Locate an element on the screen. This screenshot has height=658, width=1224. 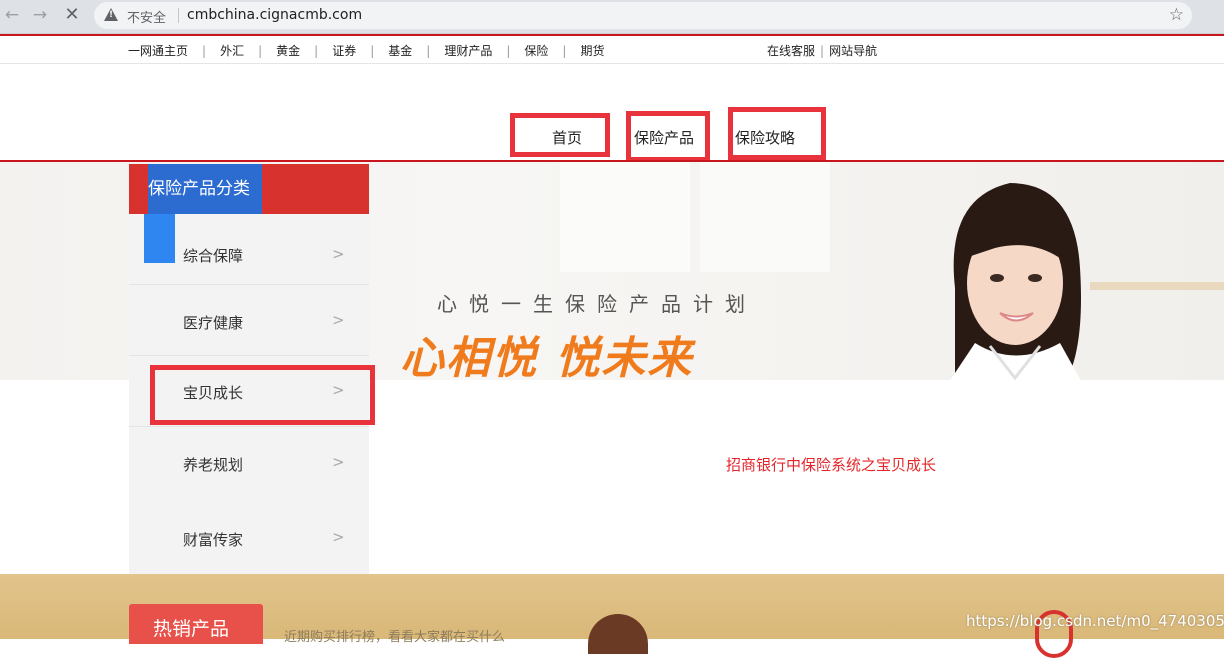
model-photo is located at coordinates (1015, 281).